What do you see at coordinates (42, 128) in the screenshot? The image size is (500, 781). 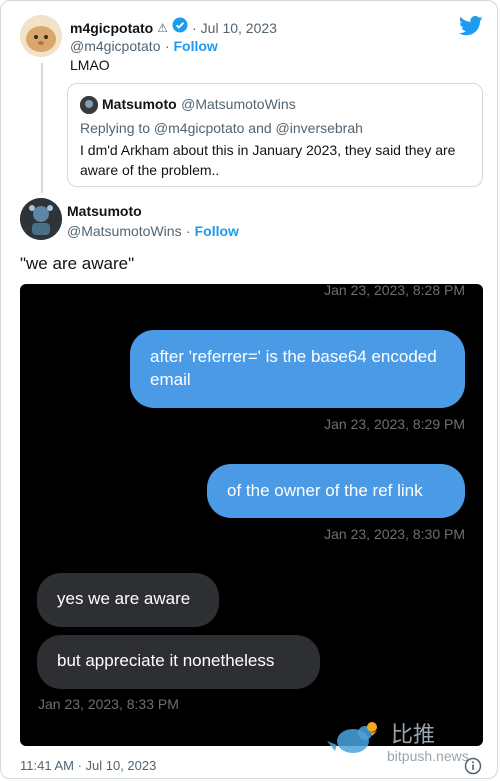 I see `thread-line` at bounding box center [42, 128].